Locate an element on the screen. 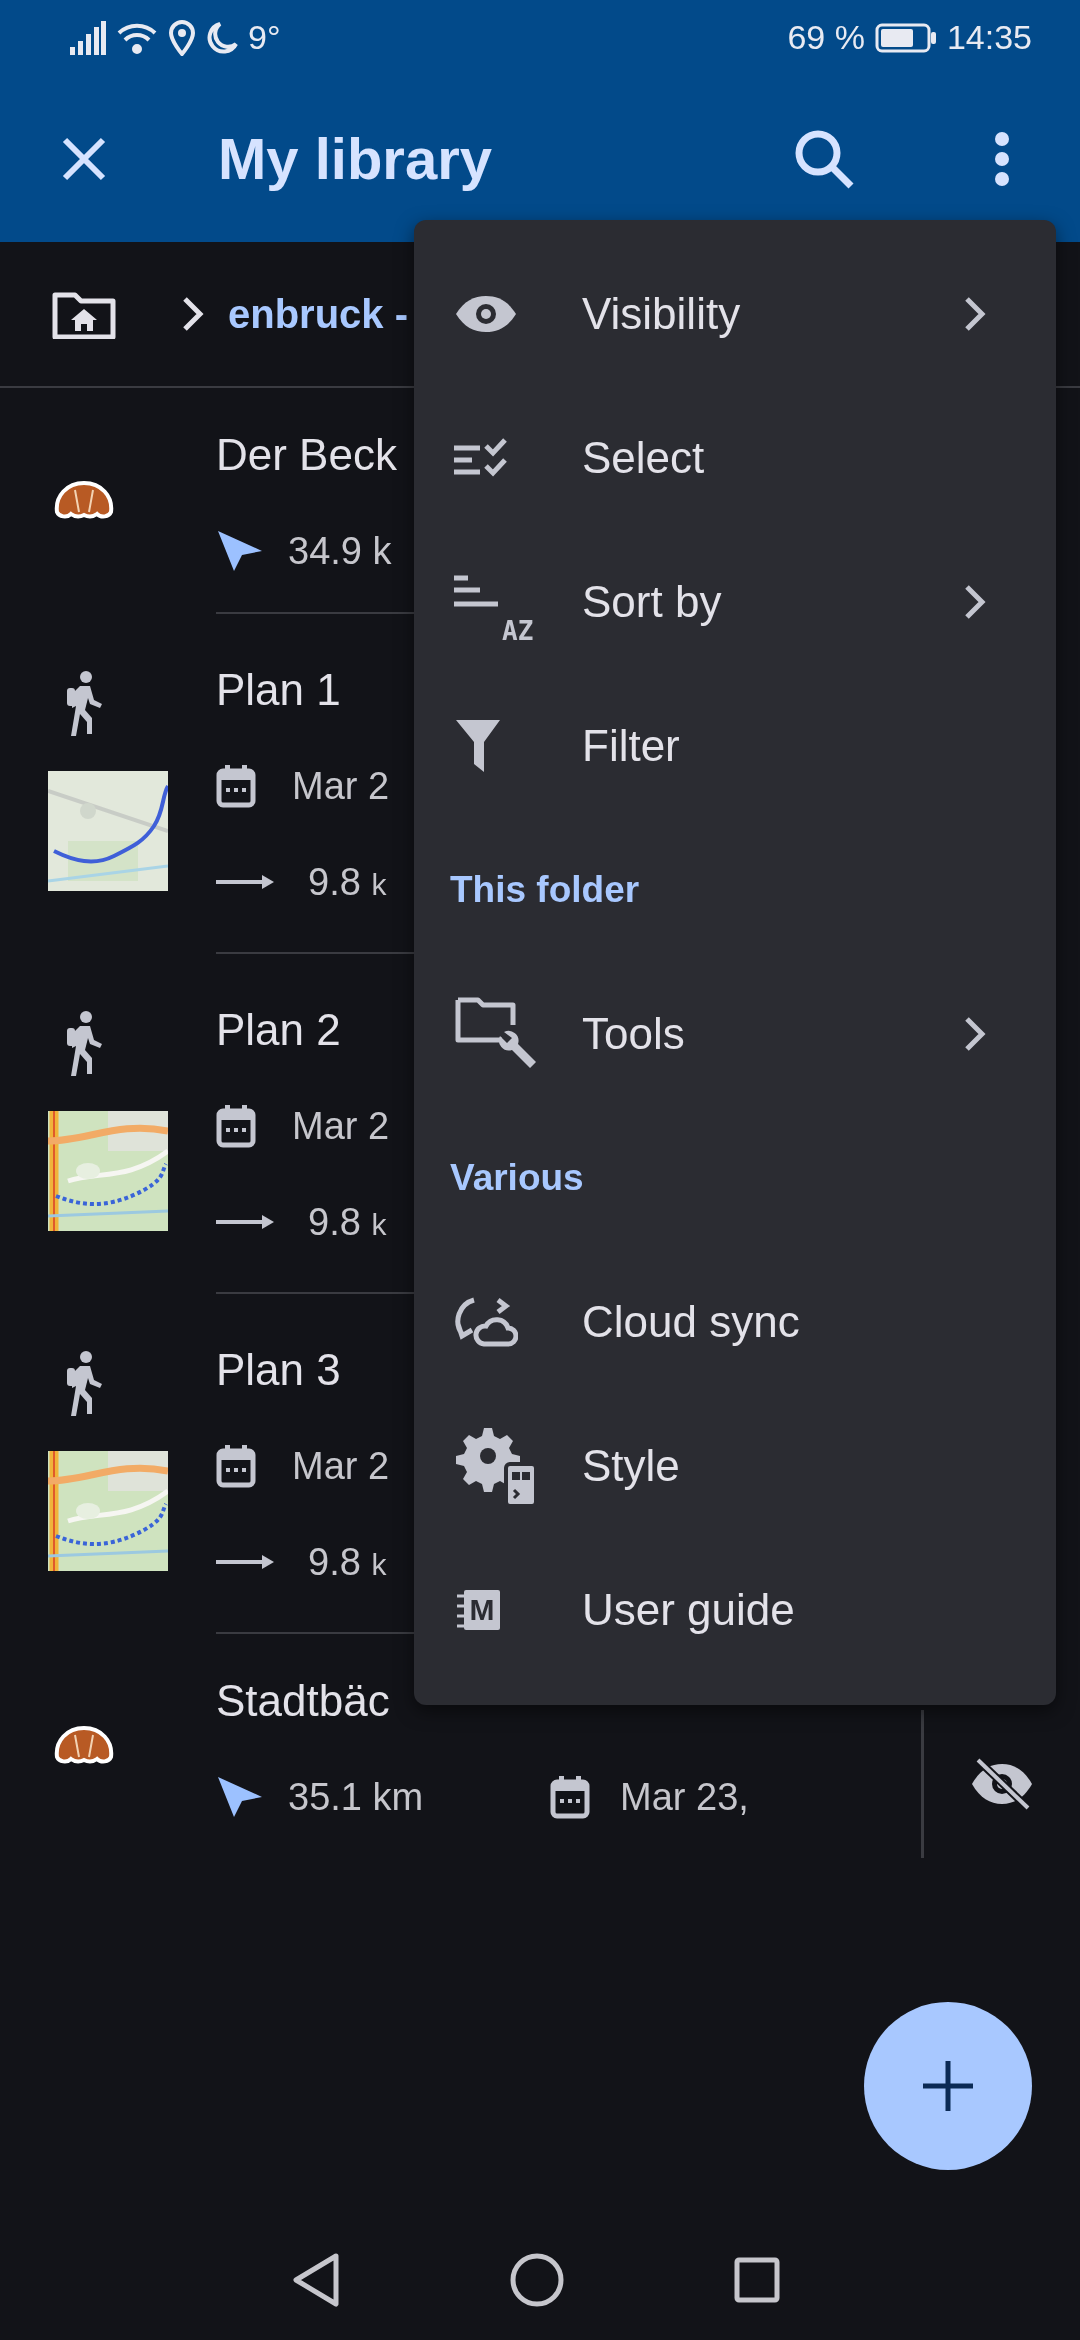  sort-letters: AZ is located at coordinates (518, 631).